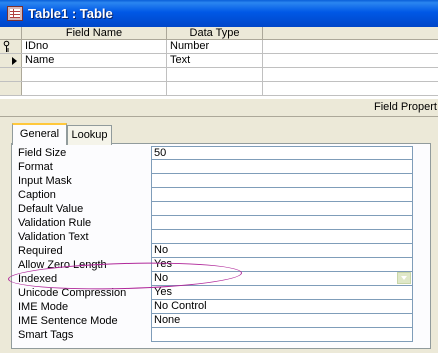 Image resolution: width=438 pixels, height=353 pixels. Describe the element at coordinates (282, 279) in the screenshot. I see `indexed-select: No` at that location.